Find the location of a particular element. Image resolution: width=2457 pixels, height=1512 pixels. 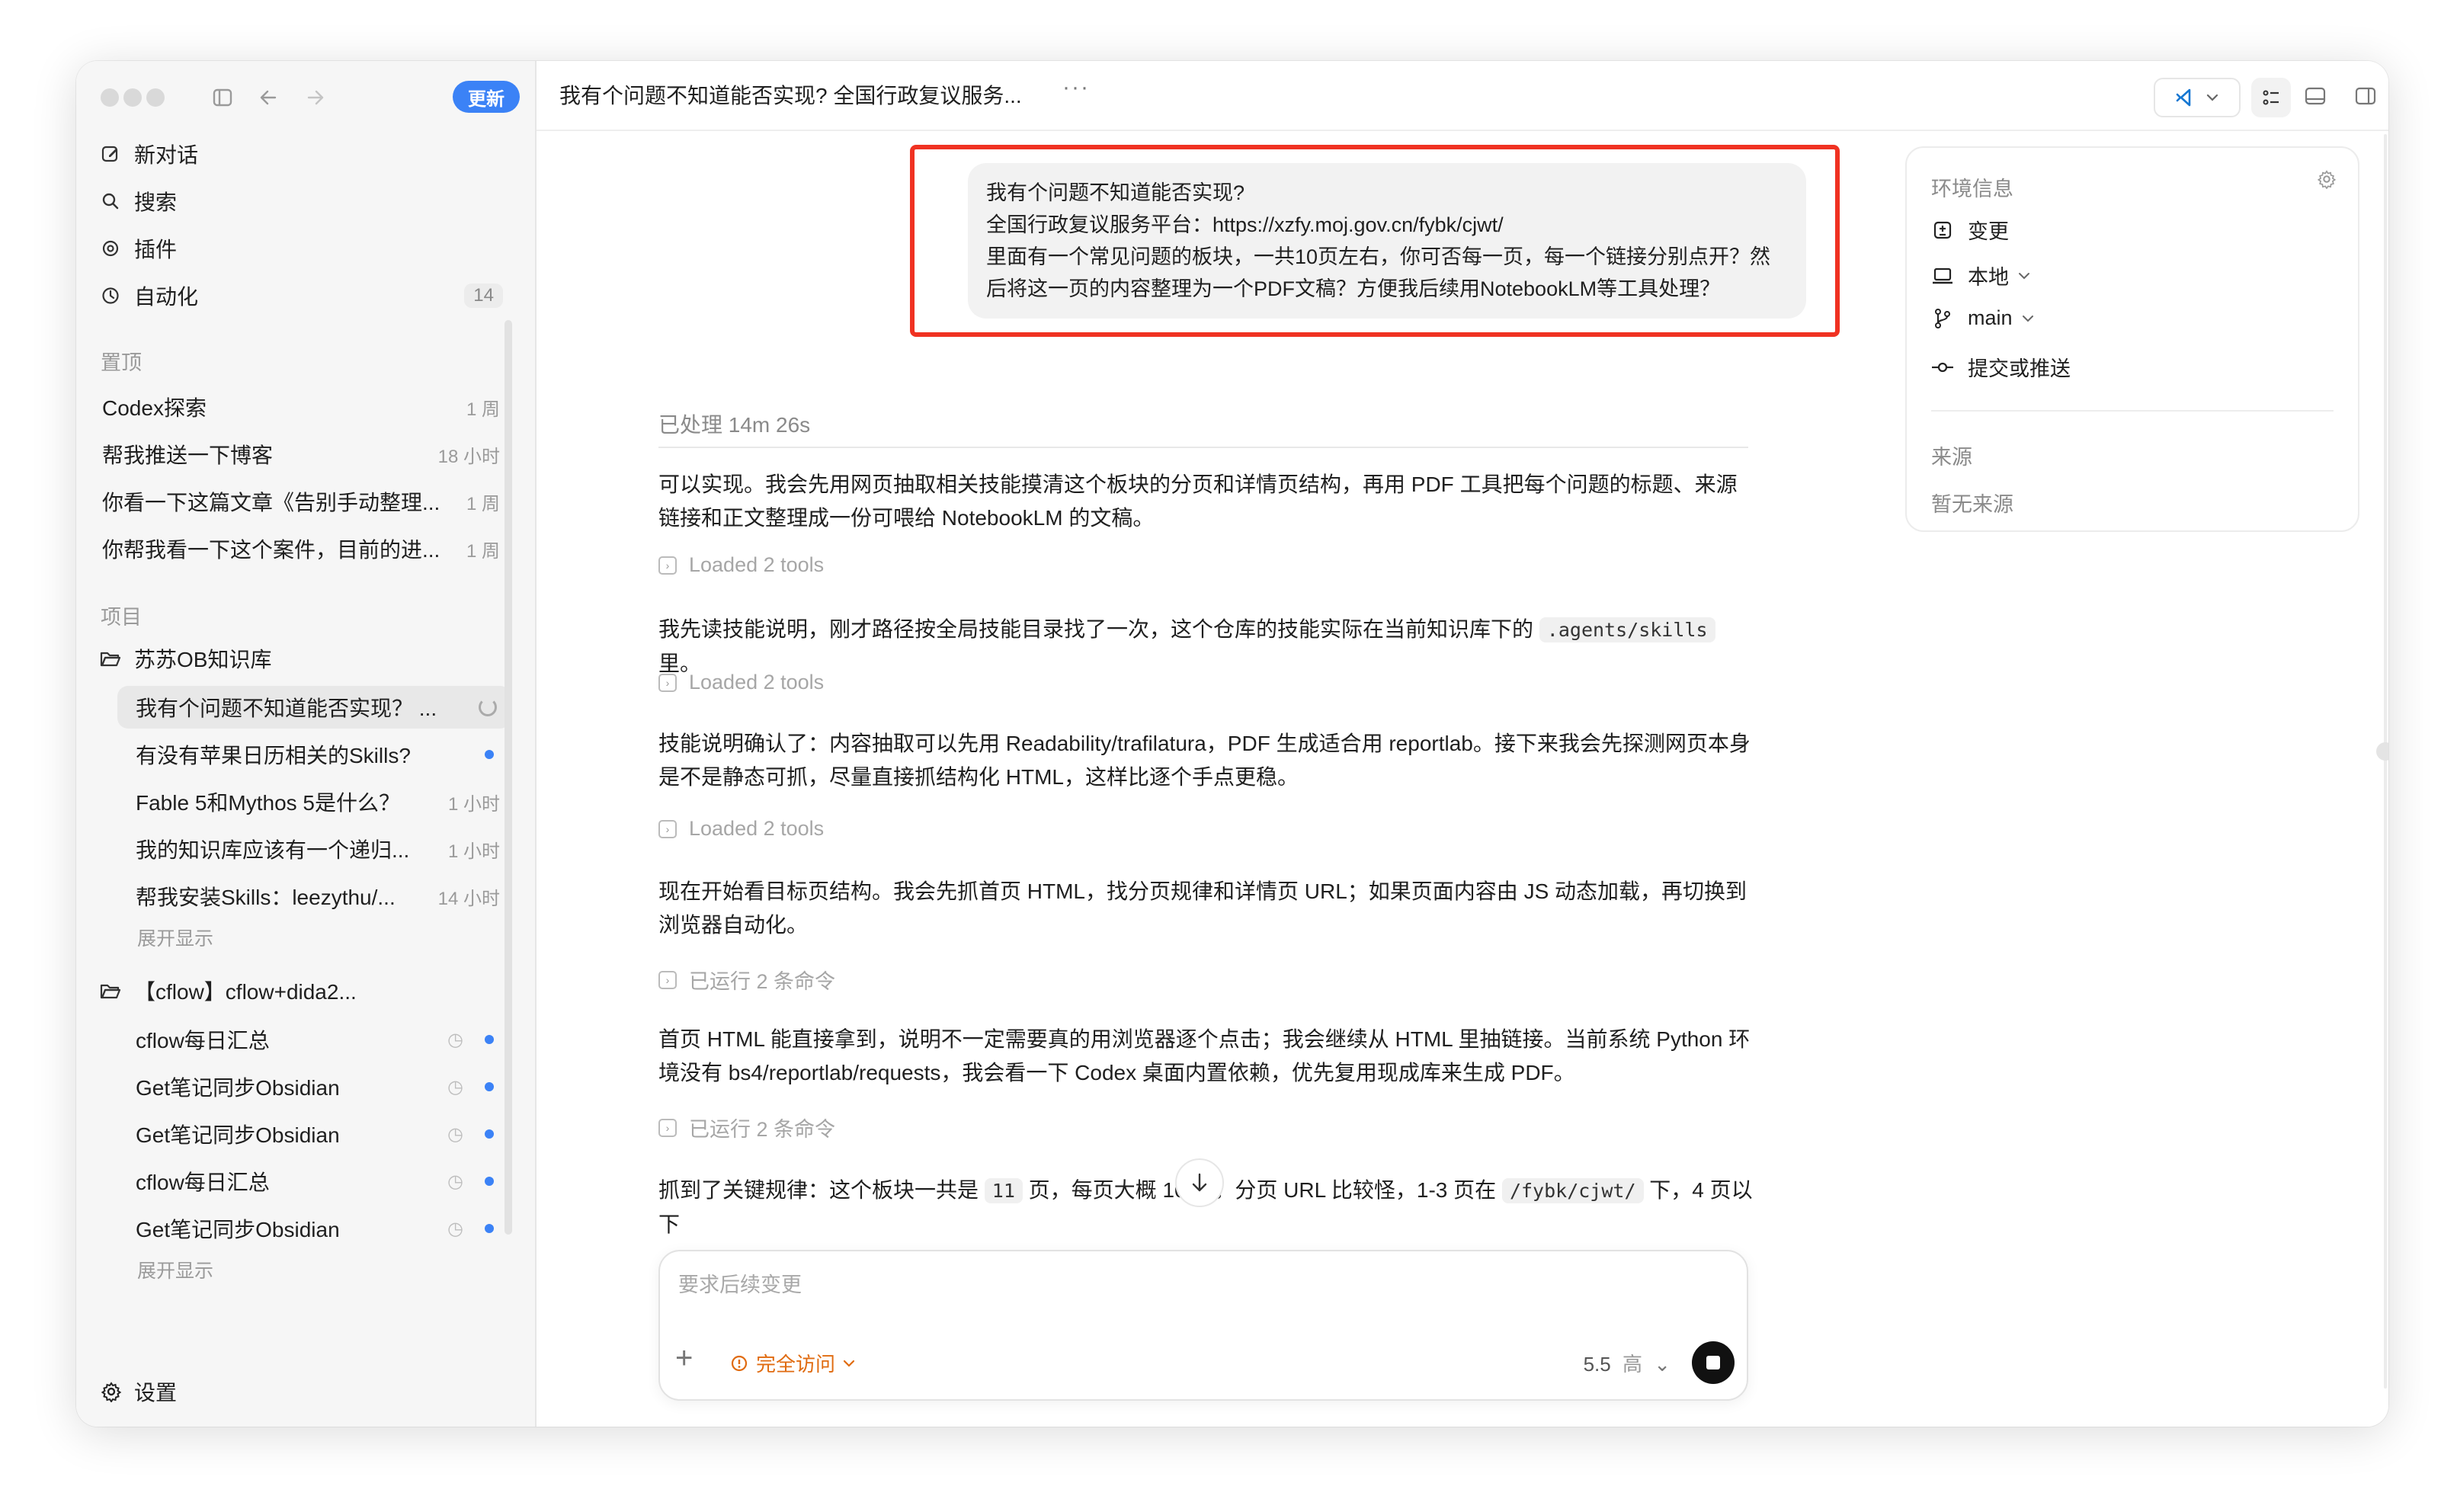

plugins-nav: 插件 is located at coordinates (305, 248).